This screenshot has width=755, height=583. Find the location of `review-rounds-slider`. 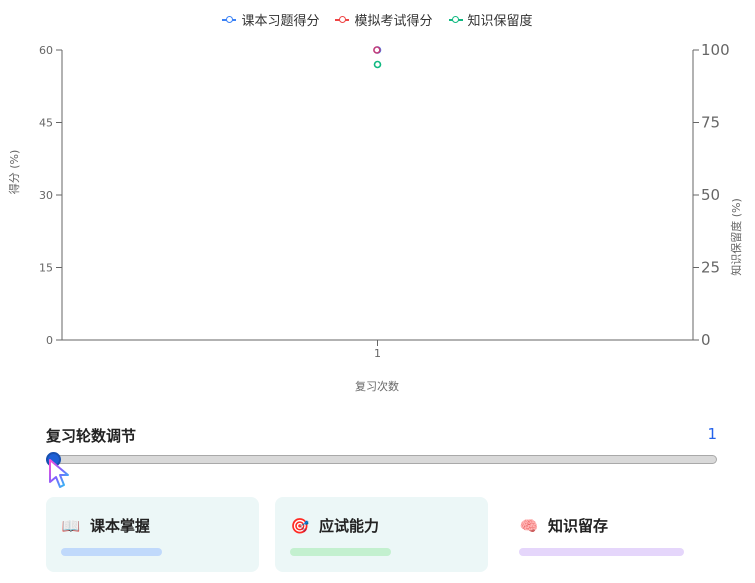

review-rounds-slider is located at coordinates (381, 459).